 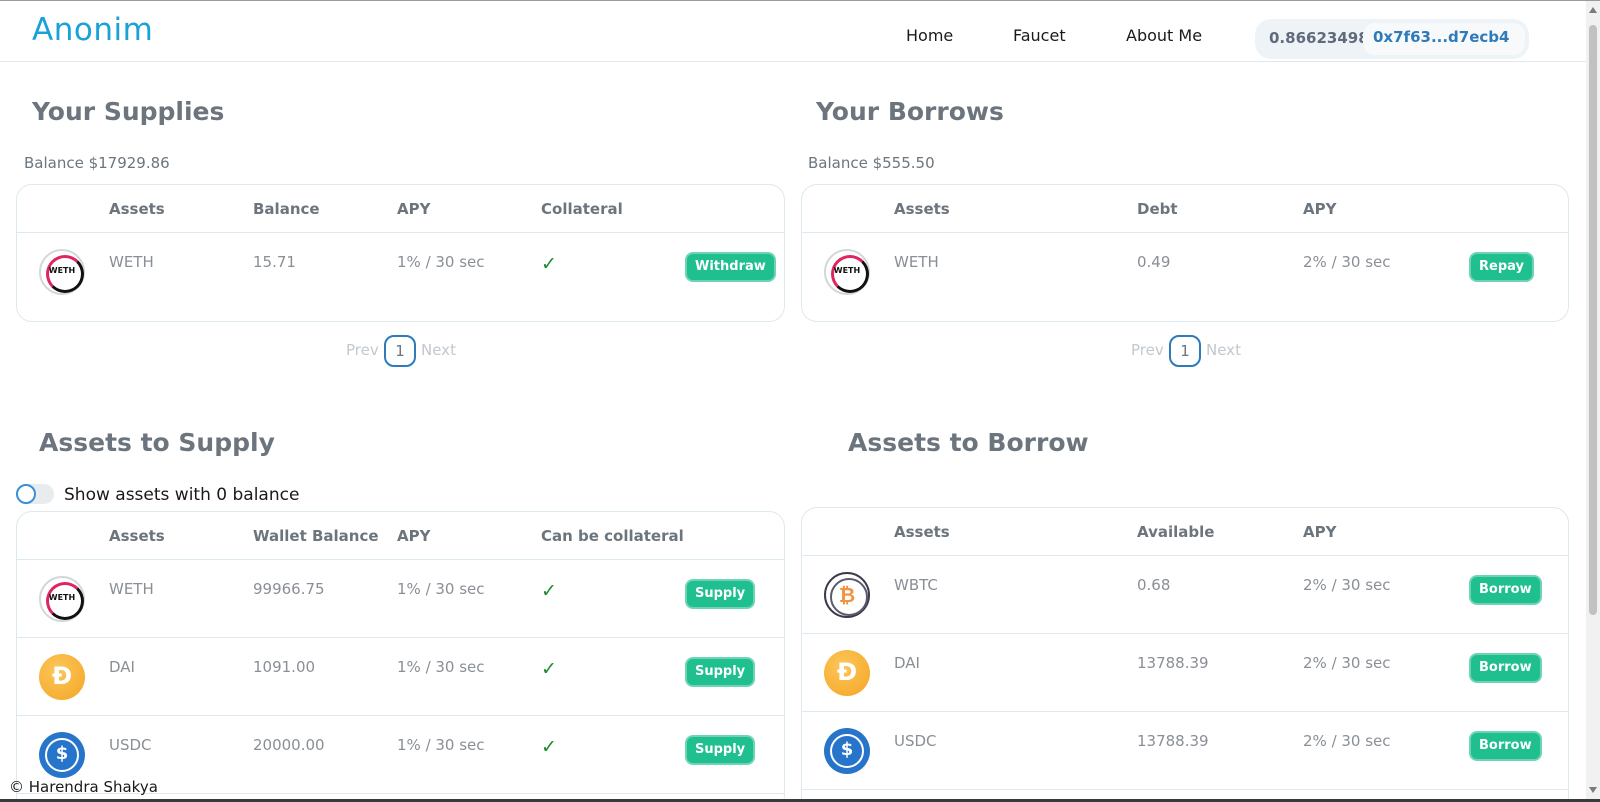 What do you see at coordinates (1154, 262) in the screenshot?
I see `asset-debt: 0.49` at bounding box center [1154, 262].